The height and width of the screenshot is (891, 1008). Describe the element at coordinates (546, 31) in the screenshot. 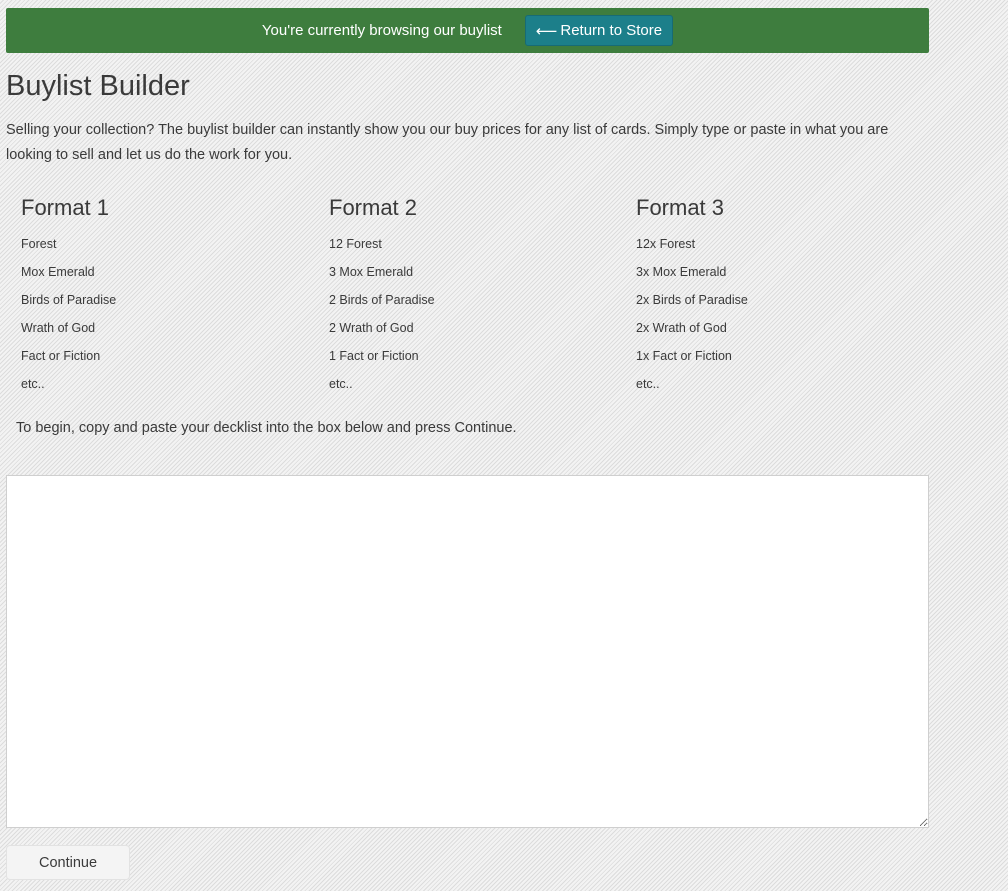

I see `left-arrow-icon: ⟵` at that location.